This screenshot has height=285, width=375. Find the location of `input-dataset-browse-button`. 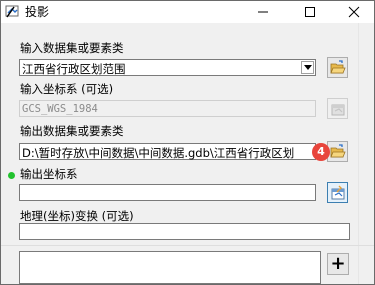

input-dataset-browse-button is located at coordinates (337, 67).